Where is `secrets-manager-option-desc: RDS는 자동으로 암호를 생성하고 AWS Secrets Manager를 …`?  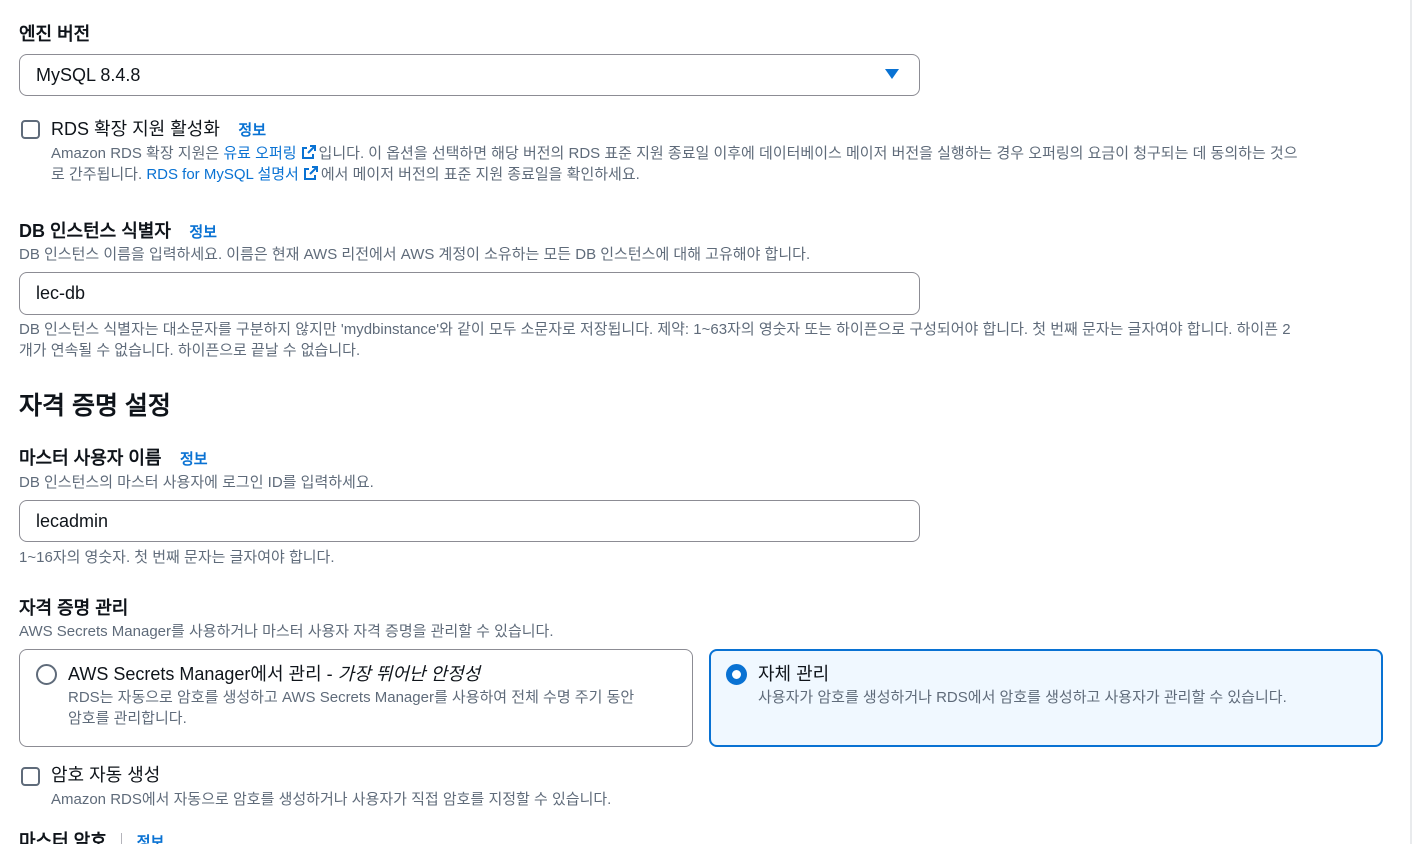
secrets-manager-option-desc: RDS는 자동으로 암호를 생성하고 AWS Secrets Manager를 … is located at coordinates (351, 708).